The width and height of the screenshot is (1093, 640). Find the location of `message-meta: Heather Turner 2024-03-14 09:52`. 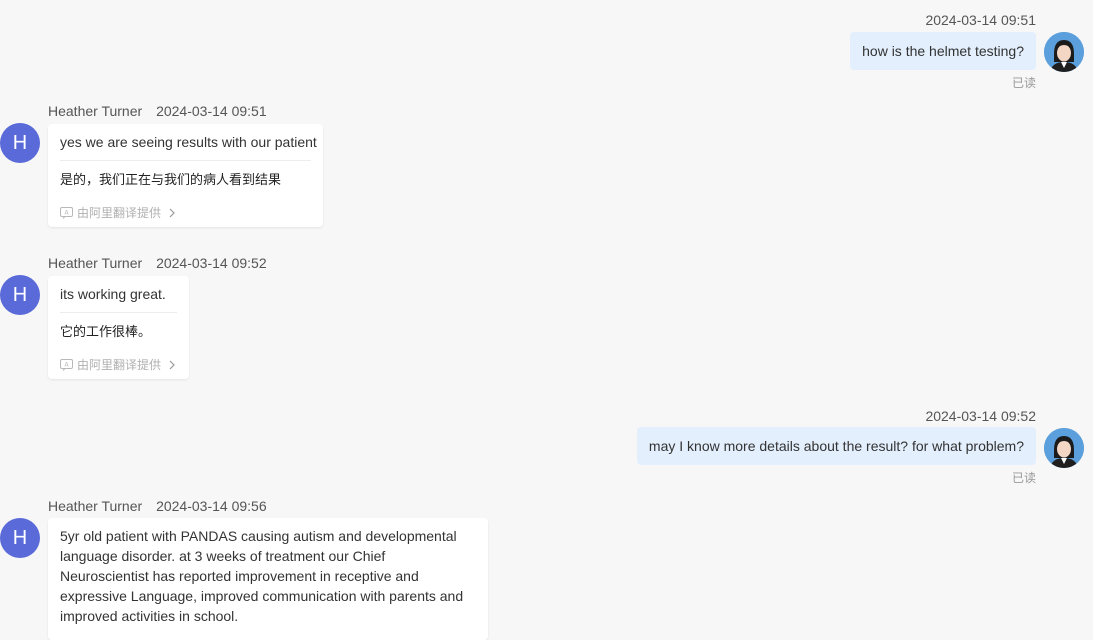

message-meta: Heather Turner 2024-03-14 09:52 is located at coordinates (157, 263).